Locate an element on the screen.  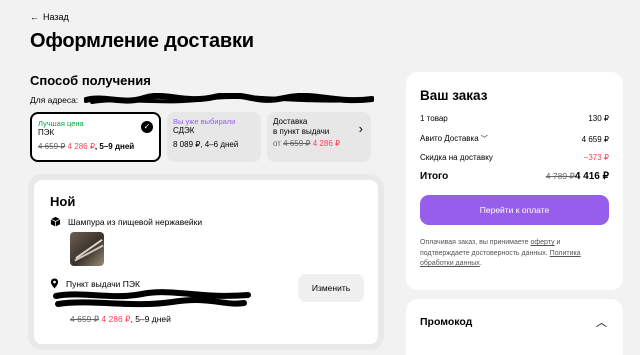
arrow-left-icon: ← is located at coordinates (34, 17).